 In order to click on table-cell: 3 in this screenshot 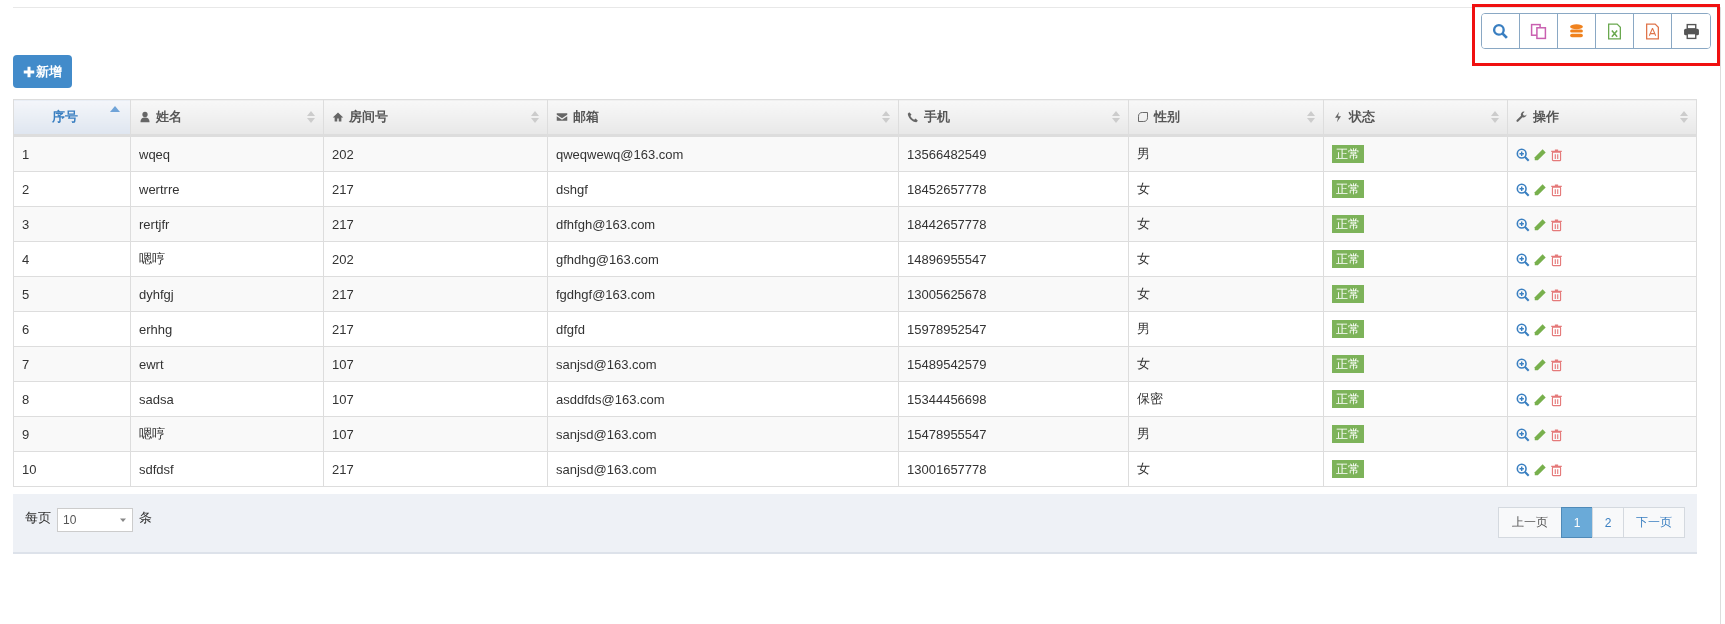, I will do `click(72, 224)`.